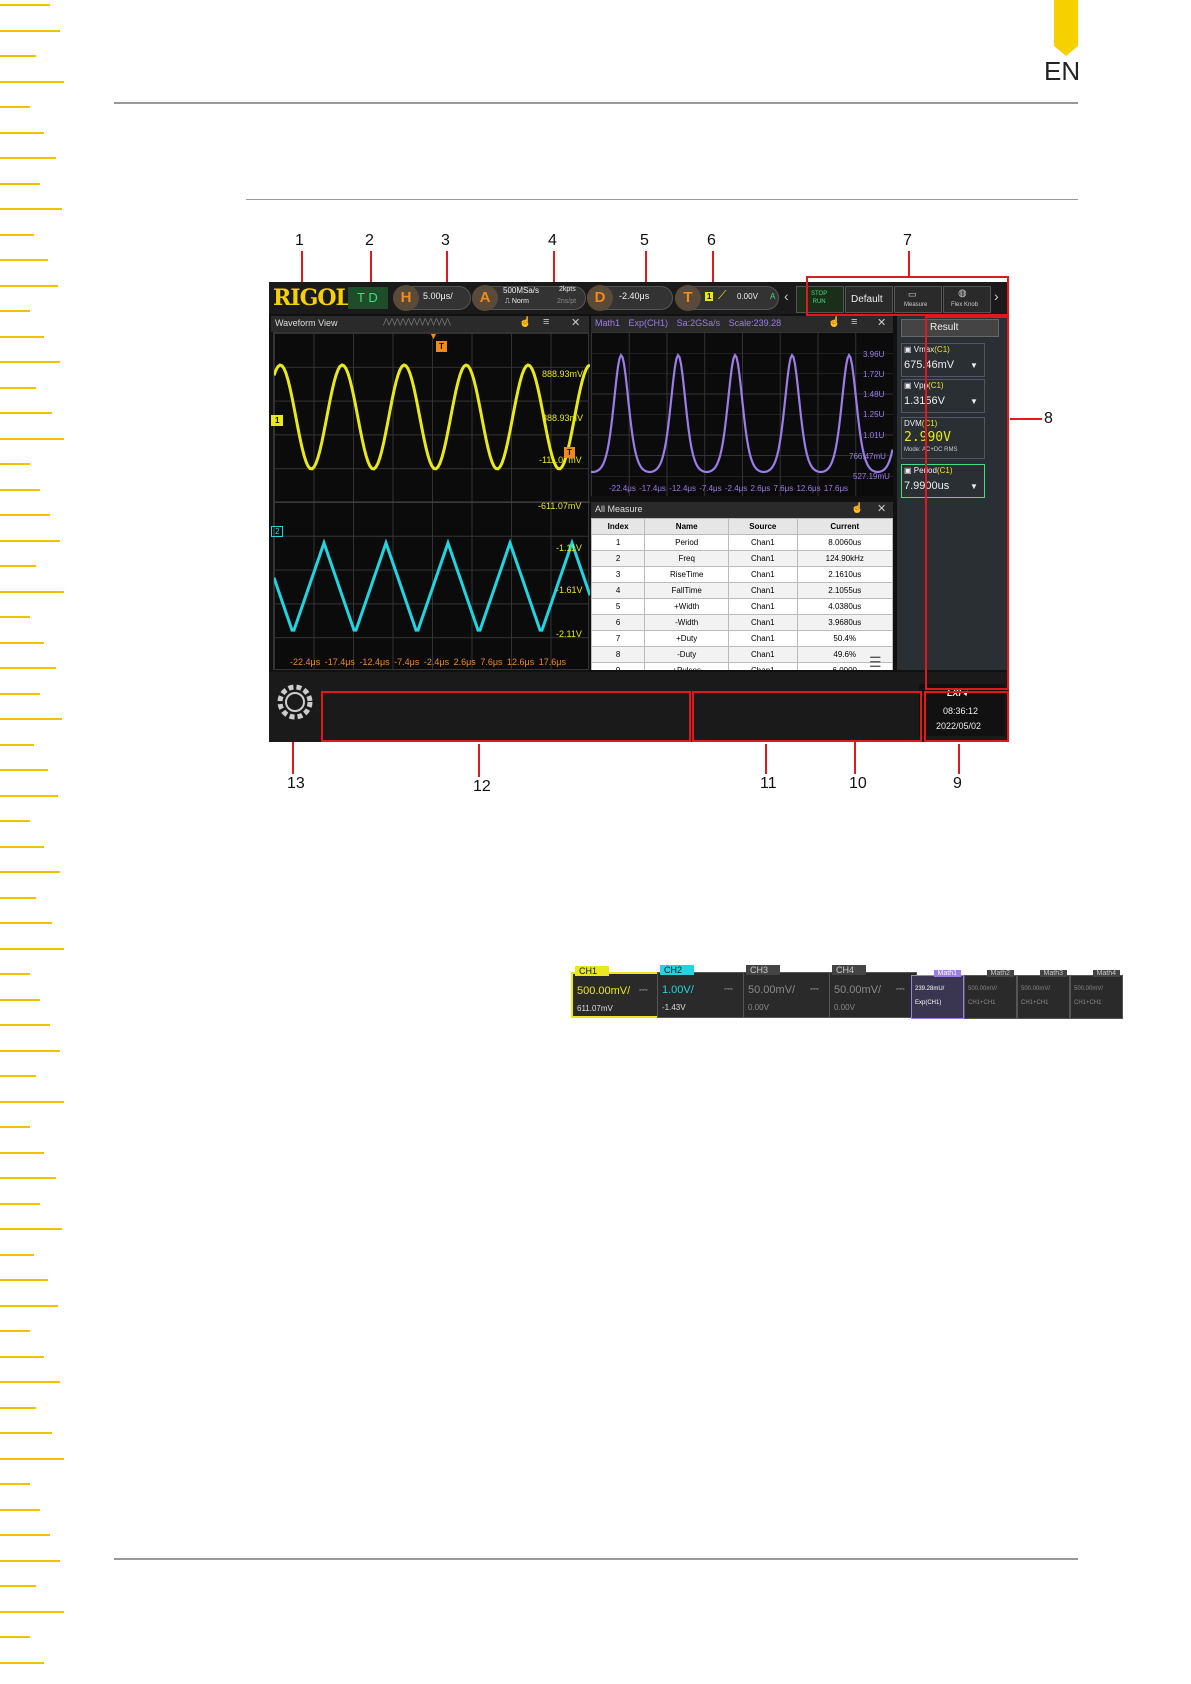 The height and width of the screenshot is (1684, 1191). I want to click on table-header-row: Index Name Source Current, so click(742, 526).